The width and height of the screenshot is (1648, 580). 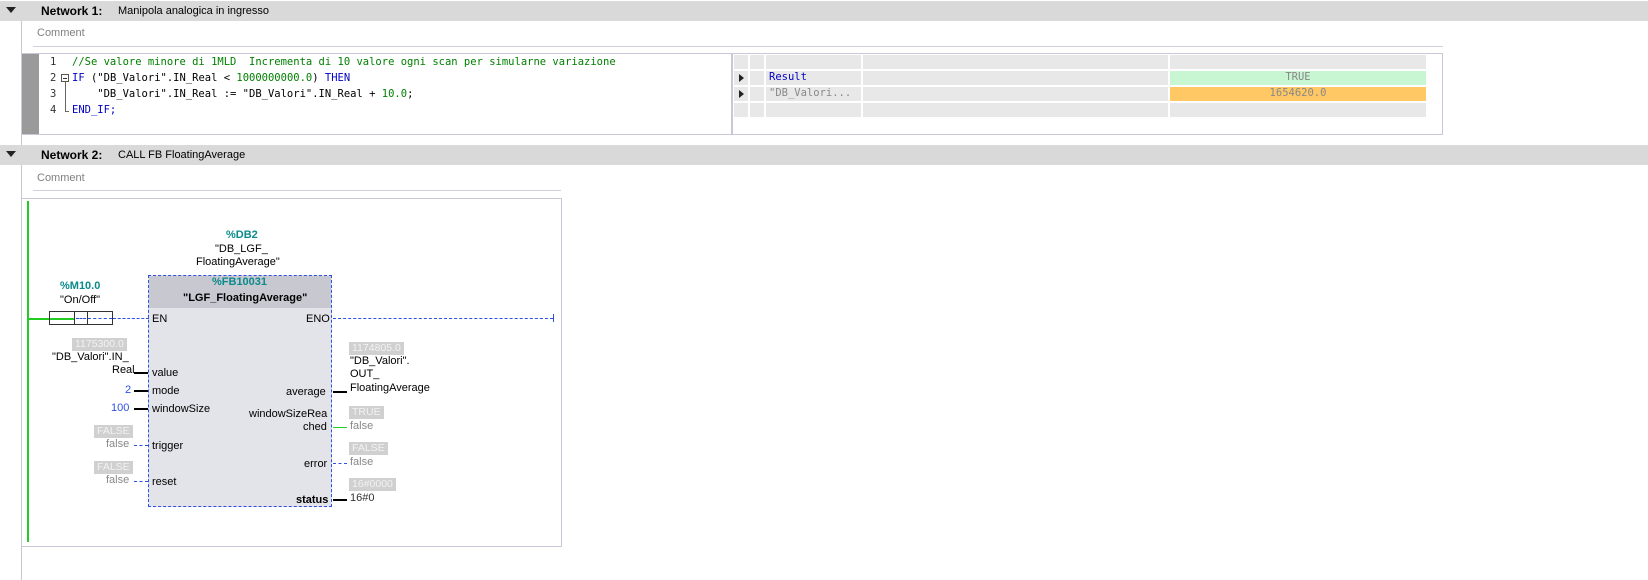 What do you see at coordinates (318, 78) in the screenshot?
I see `code-text: )` at bounding box center [318, 78].